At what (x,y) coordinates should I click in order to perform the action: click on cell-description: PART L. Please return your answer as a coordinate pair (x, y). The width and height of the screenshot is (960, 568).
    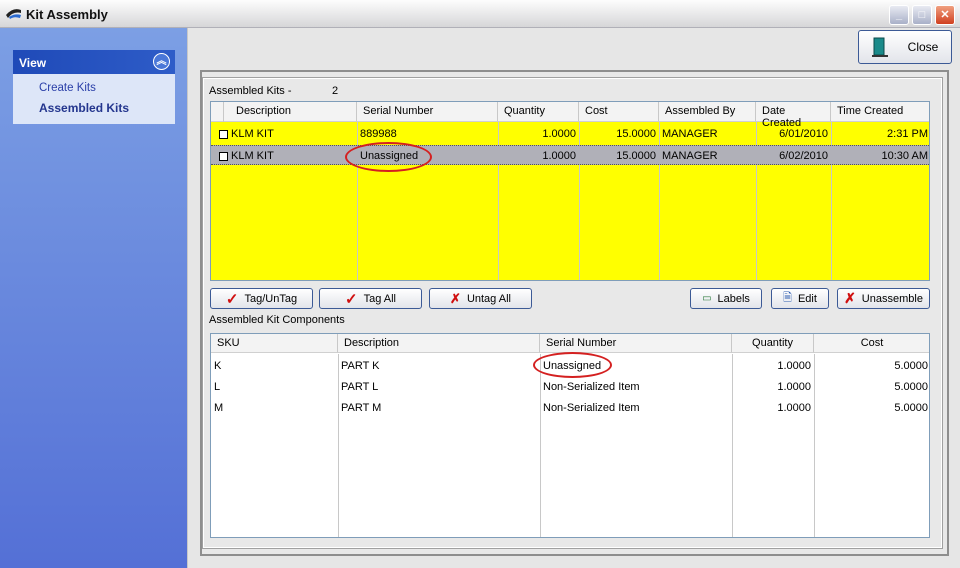
    Looking at the image, I should click on (360, 387).